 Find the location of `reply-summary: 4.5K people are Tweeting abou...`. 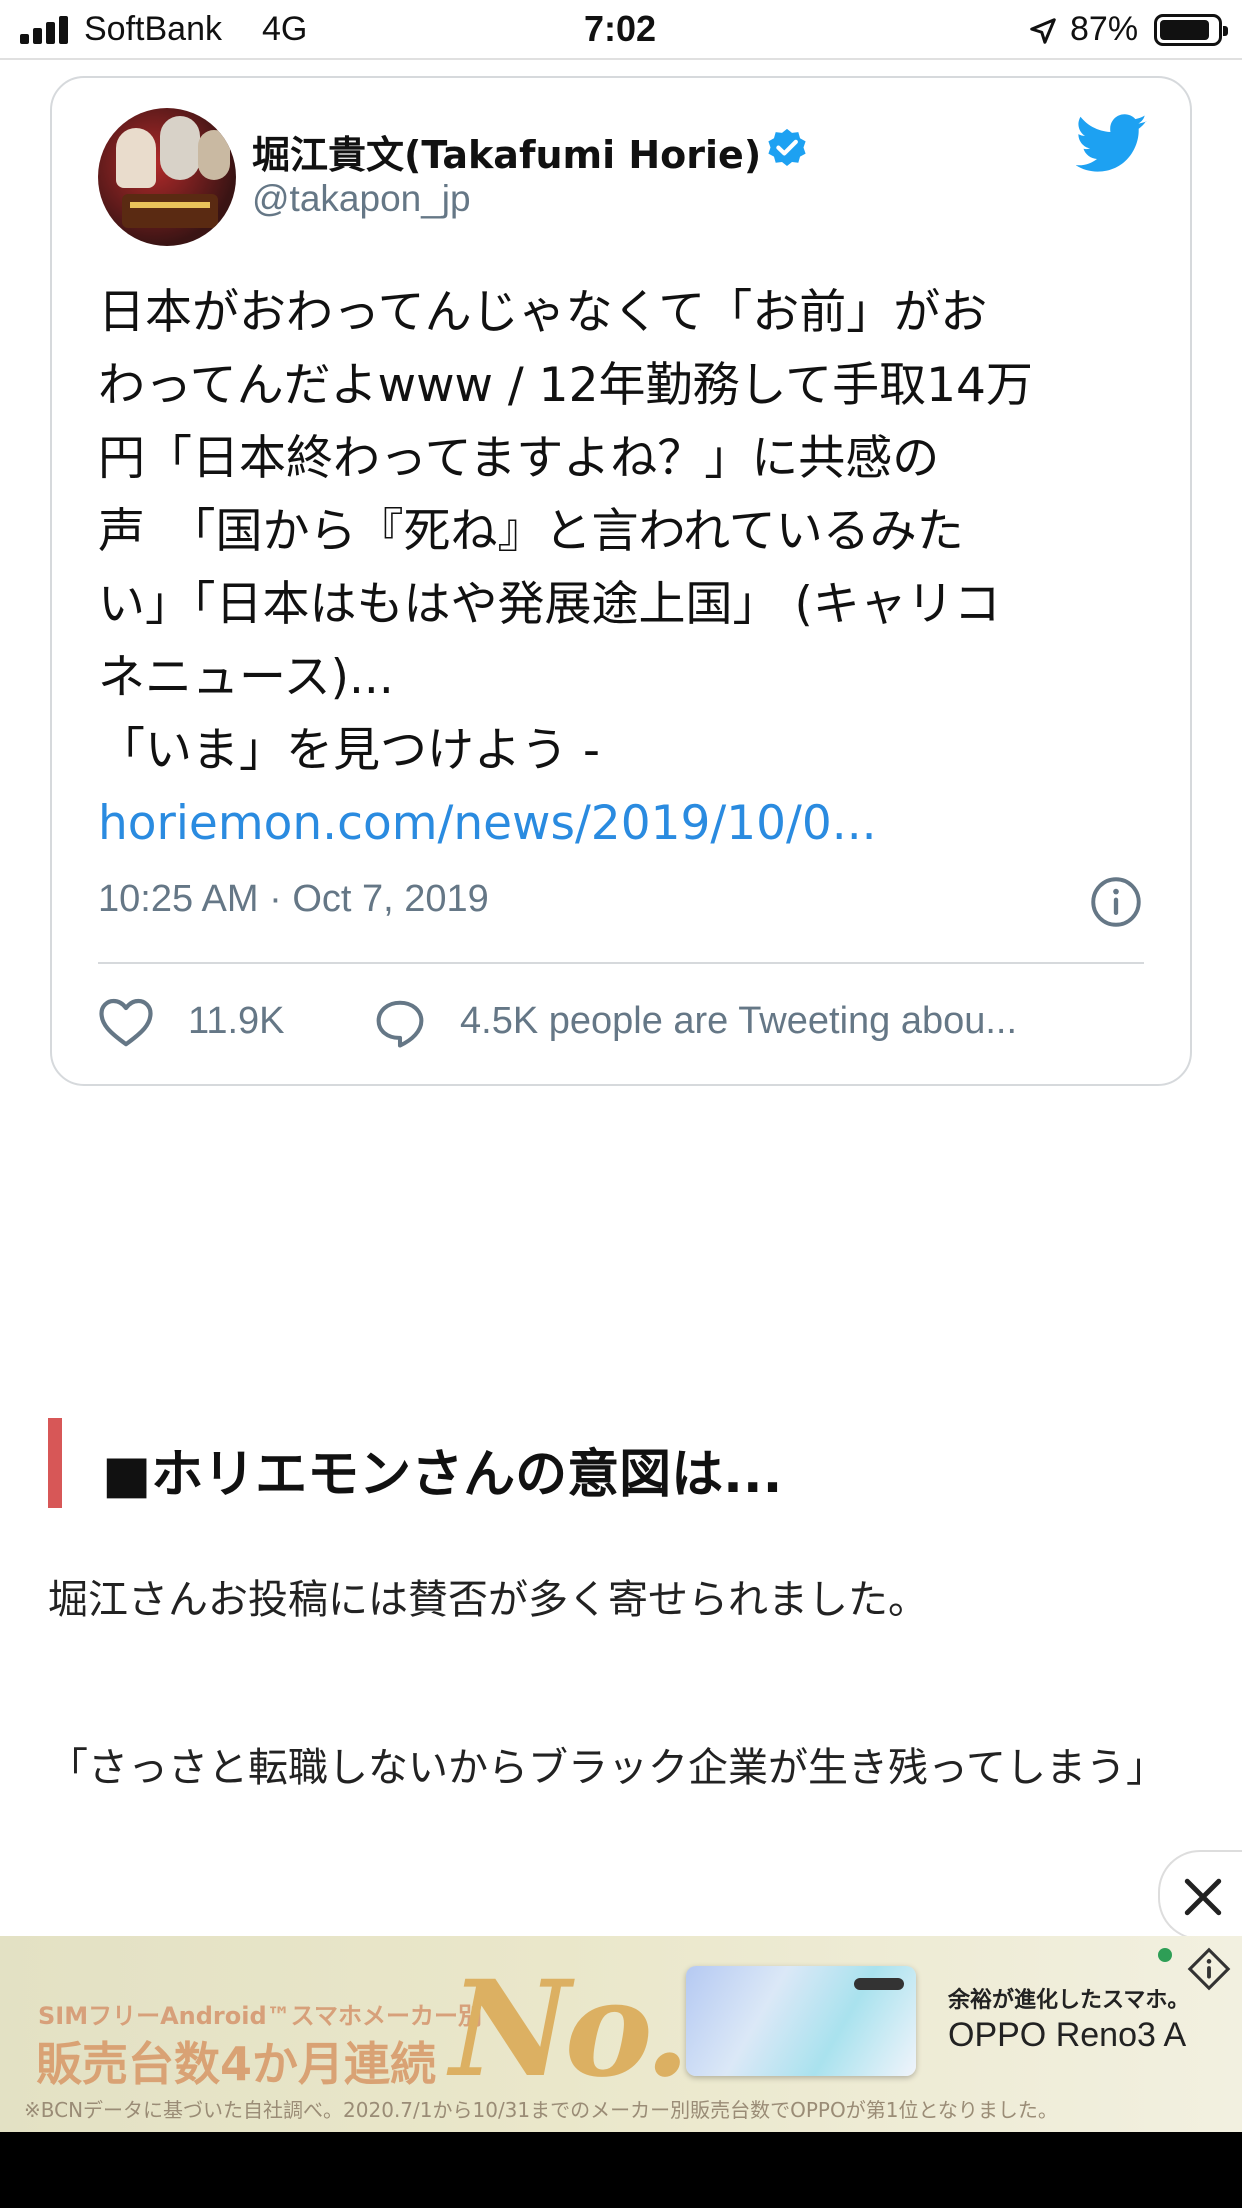

reply-summary: 4.5K people are Tweeting abou... is located at coordinates (738, 1021).